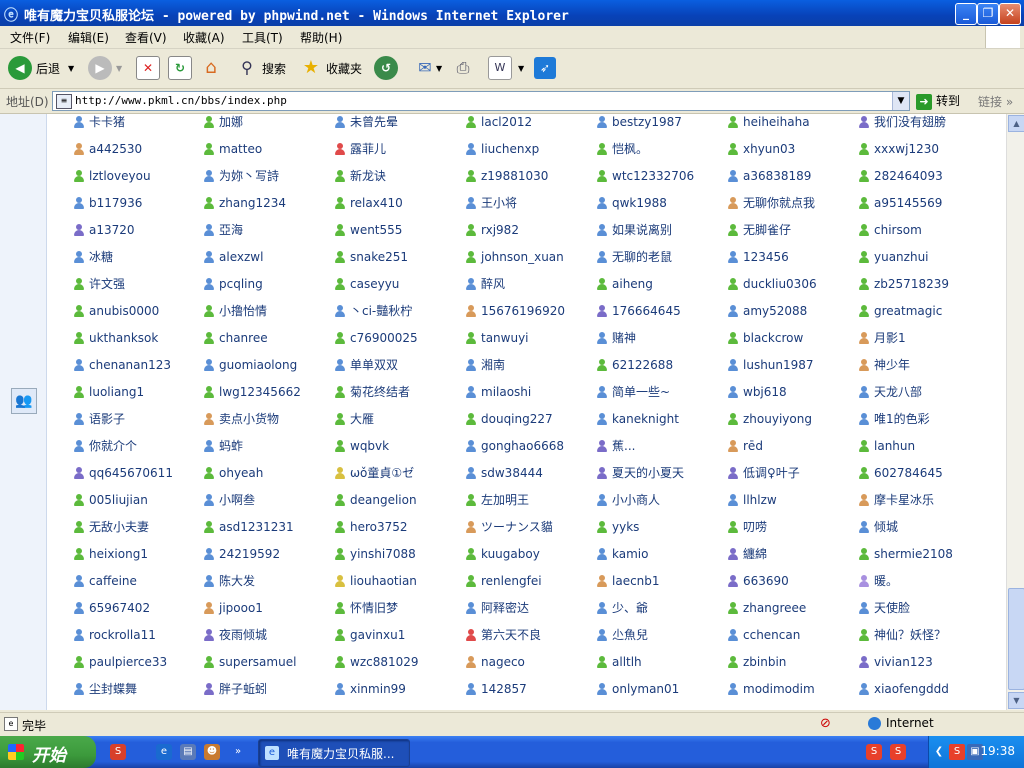  I want to click on user-name: 陈大发, so click(237, 580).